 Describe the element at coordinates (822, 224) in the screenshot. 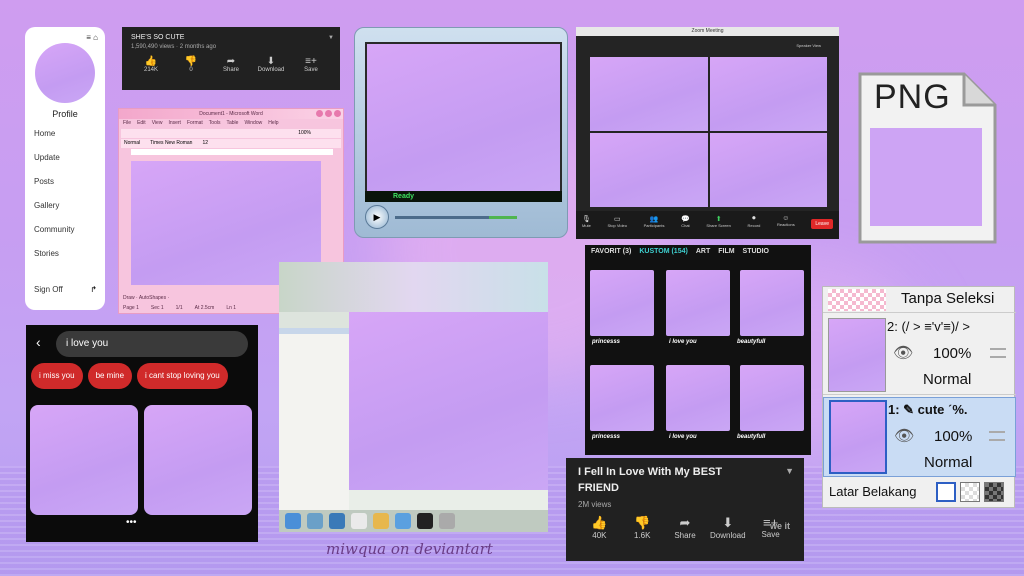

I see `leave-button: Leave` at that location.